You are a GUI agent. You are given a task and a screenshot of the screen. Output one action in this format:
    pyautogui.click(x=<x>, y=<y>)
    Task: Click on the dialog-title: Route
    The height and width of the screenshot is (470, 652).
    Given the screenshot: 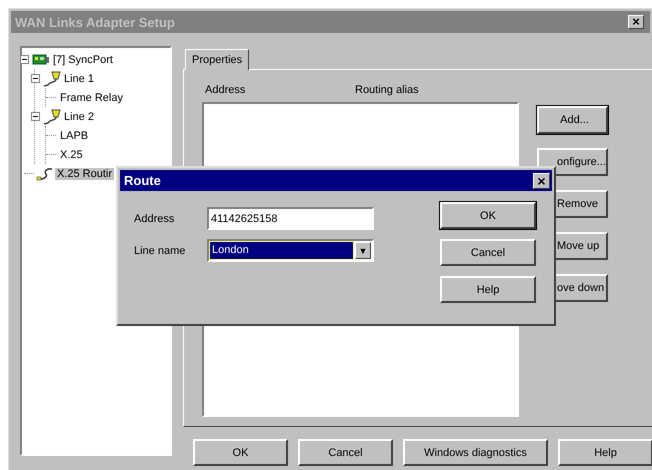 What is the action you would take?
    pyautogui.click(x=142, y=180)
    